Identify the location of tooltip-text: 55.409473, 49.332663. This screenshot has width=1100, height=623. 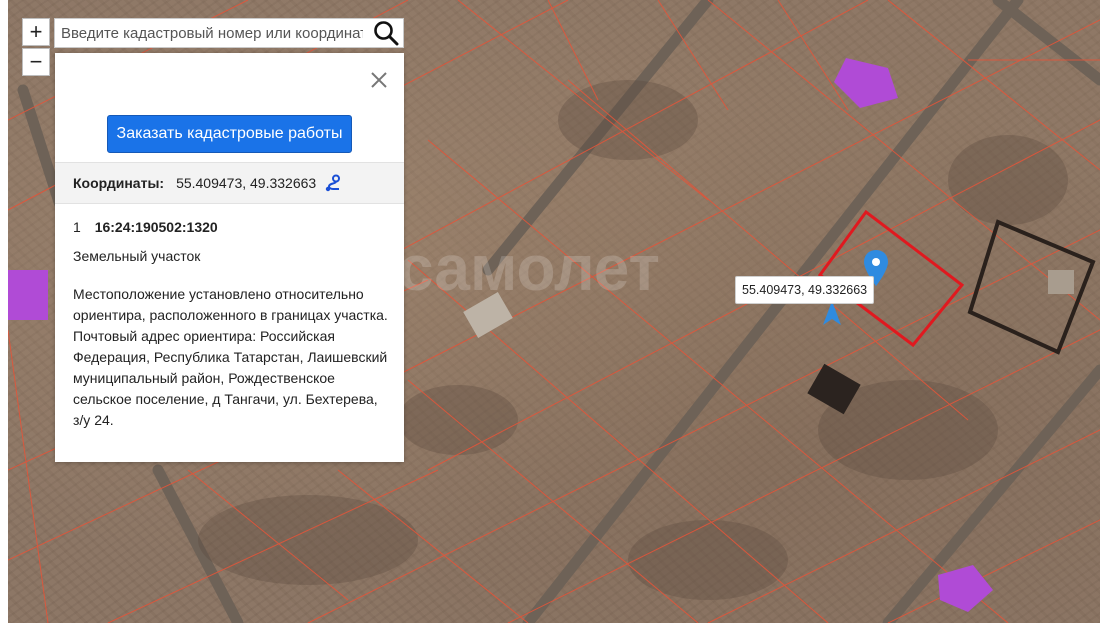
(805, 290).